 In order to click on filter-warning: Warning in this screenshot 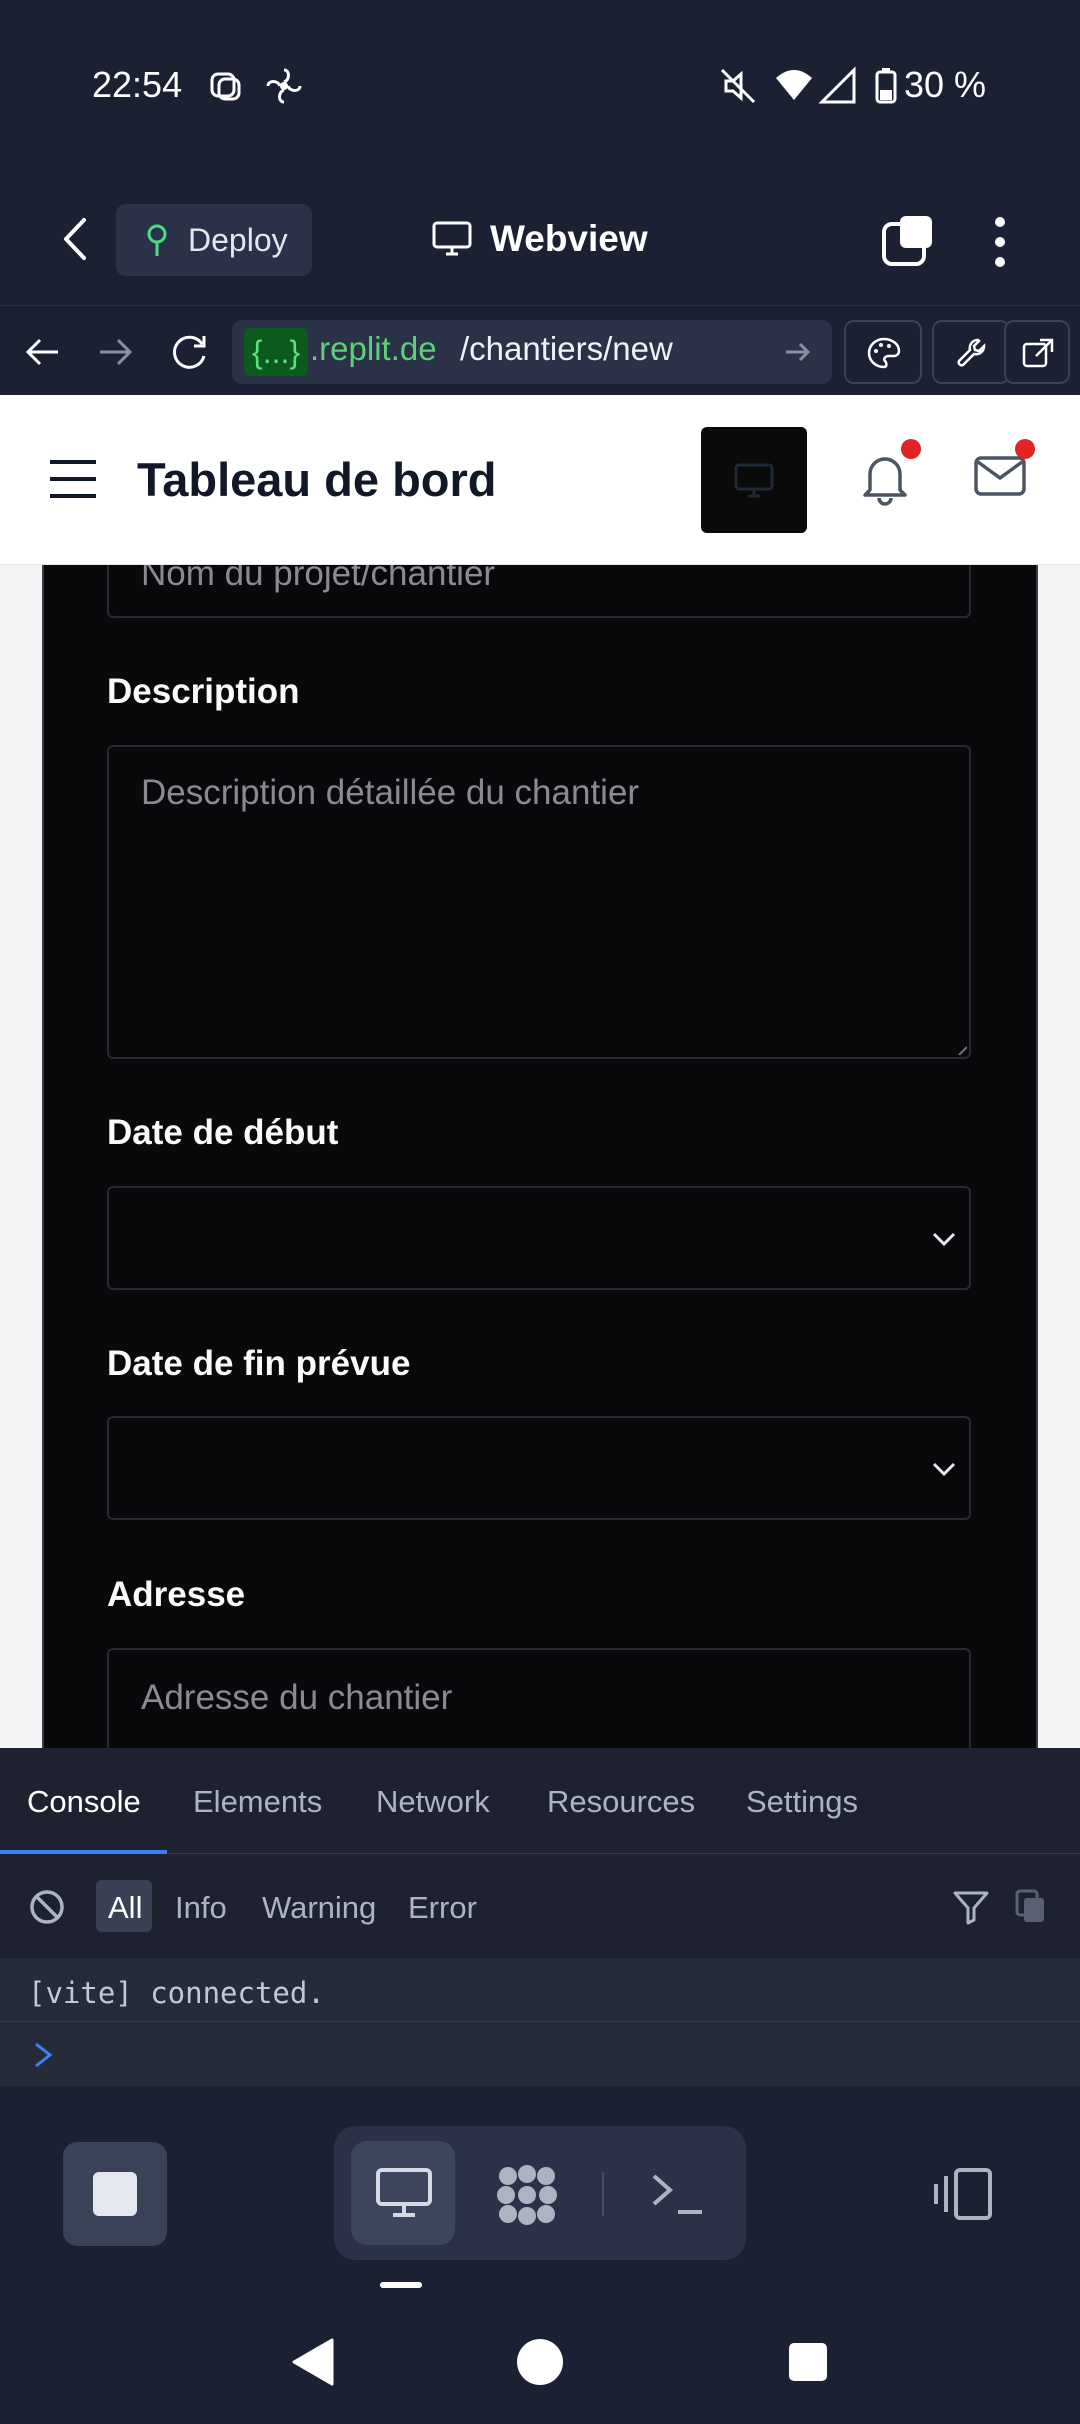, I will do `click(319, 1908)`.